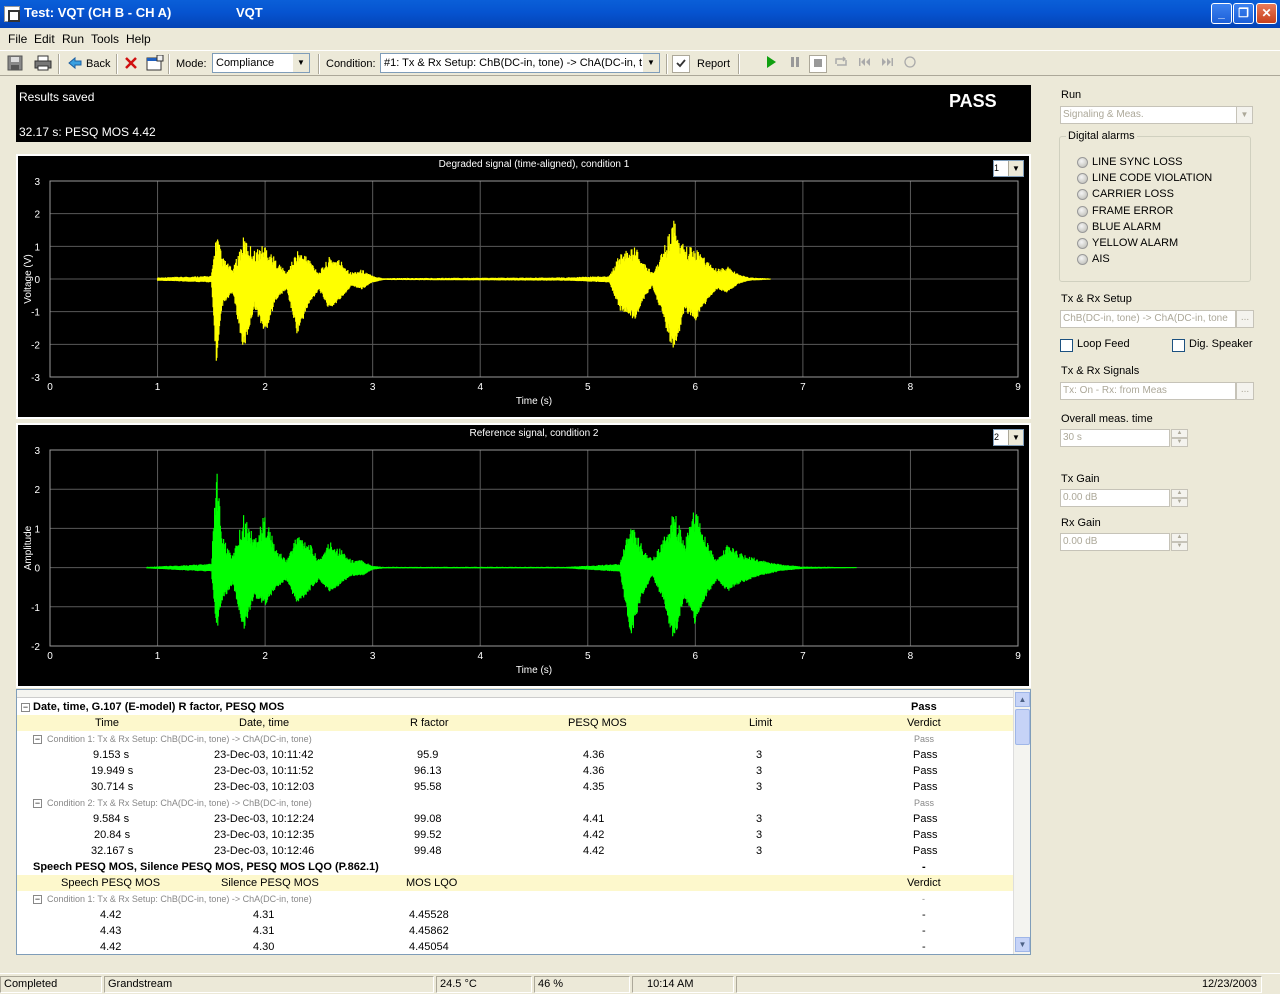 The image size is (1280, 994). I want to click on rx-gain-spinner: ▲ ▼, so click(1179, 542).